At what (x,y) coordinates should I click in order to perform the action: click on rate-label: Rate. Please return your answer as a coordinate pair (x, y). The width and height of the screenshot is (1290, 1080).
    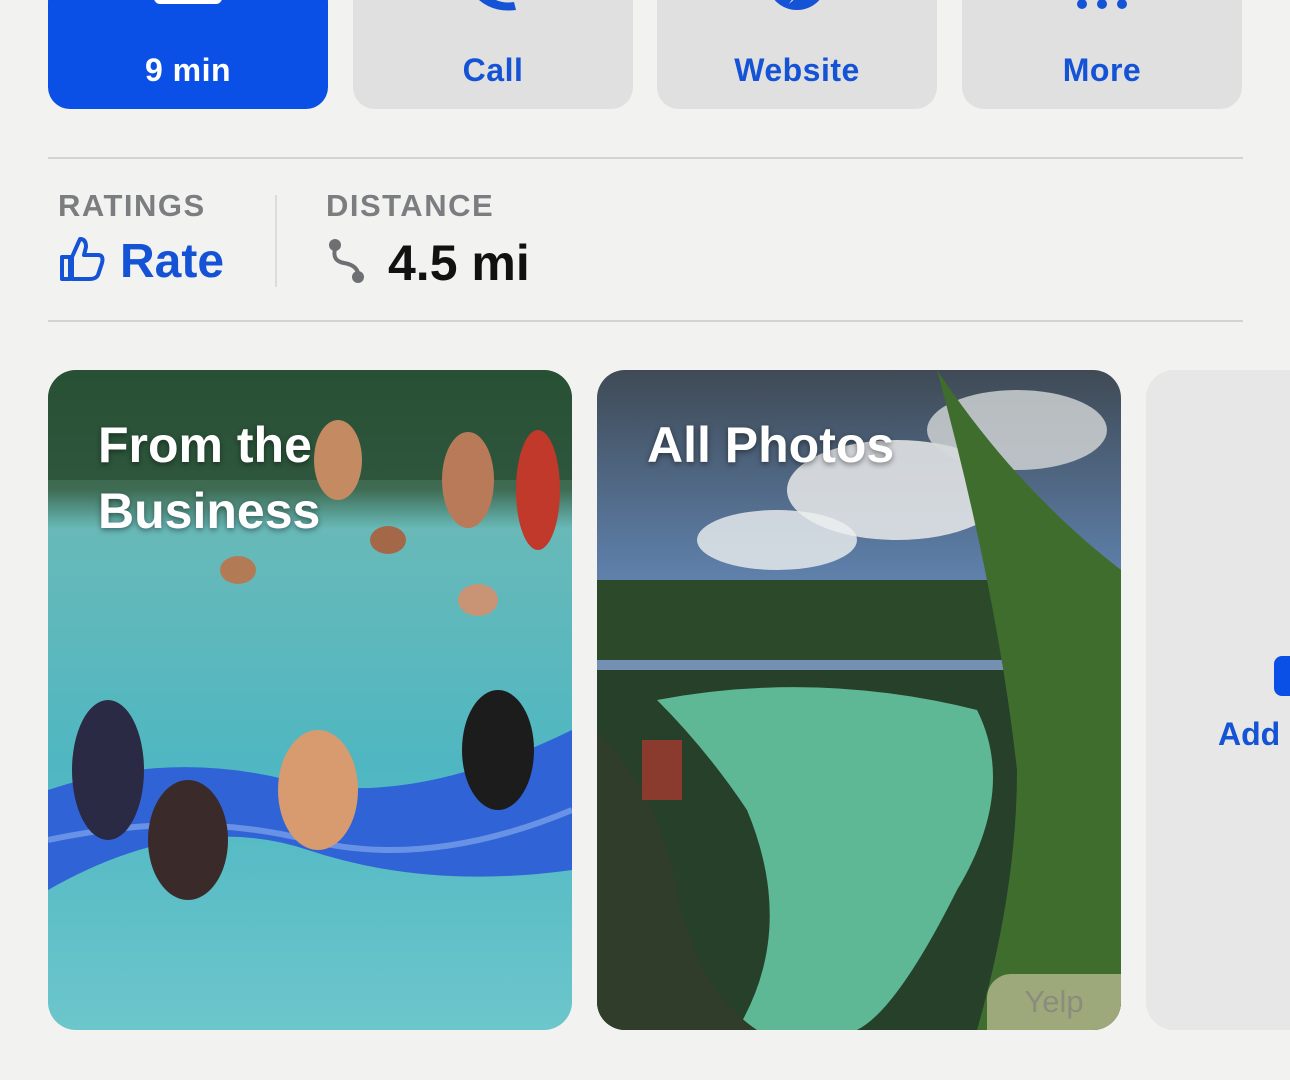
    Looking at the image, I should click on (172, 261).